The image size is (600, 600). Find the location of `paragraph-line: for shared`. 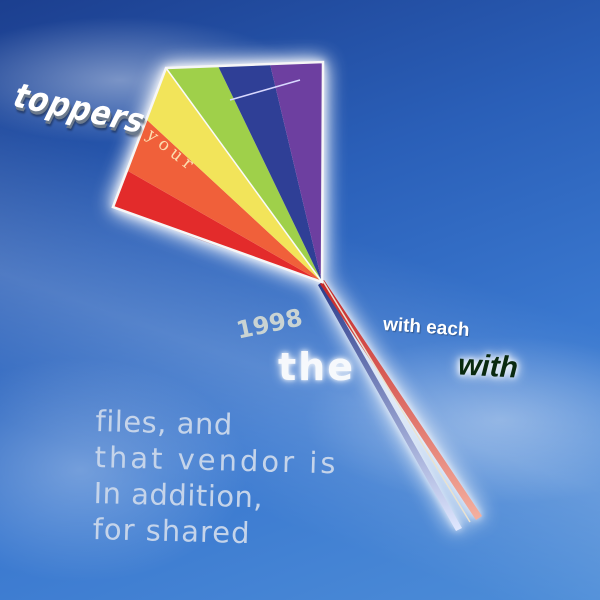

paragraph-line: for shared is located at coordinates (171, 531).